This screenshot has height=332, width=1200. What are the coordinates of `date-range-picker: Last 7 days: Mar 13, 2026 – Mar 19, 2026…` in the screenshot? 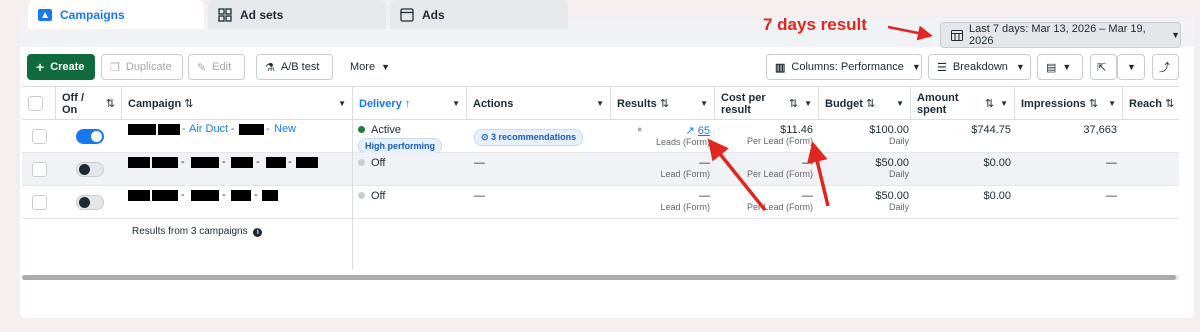 It's located at (1060, 35).